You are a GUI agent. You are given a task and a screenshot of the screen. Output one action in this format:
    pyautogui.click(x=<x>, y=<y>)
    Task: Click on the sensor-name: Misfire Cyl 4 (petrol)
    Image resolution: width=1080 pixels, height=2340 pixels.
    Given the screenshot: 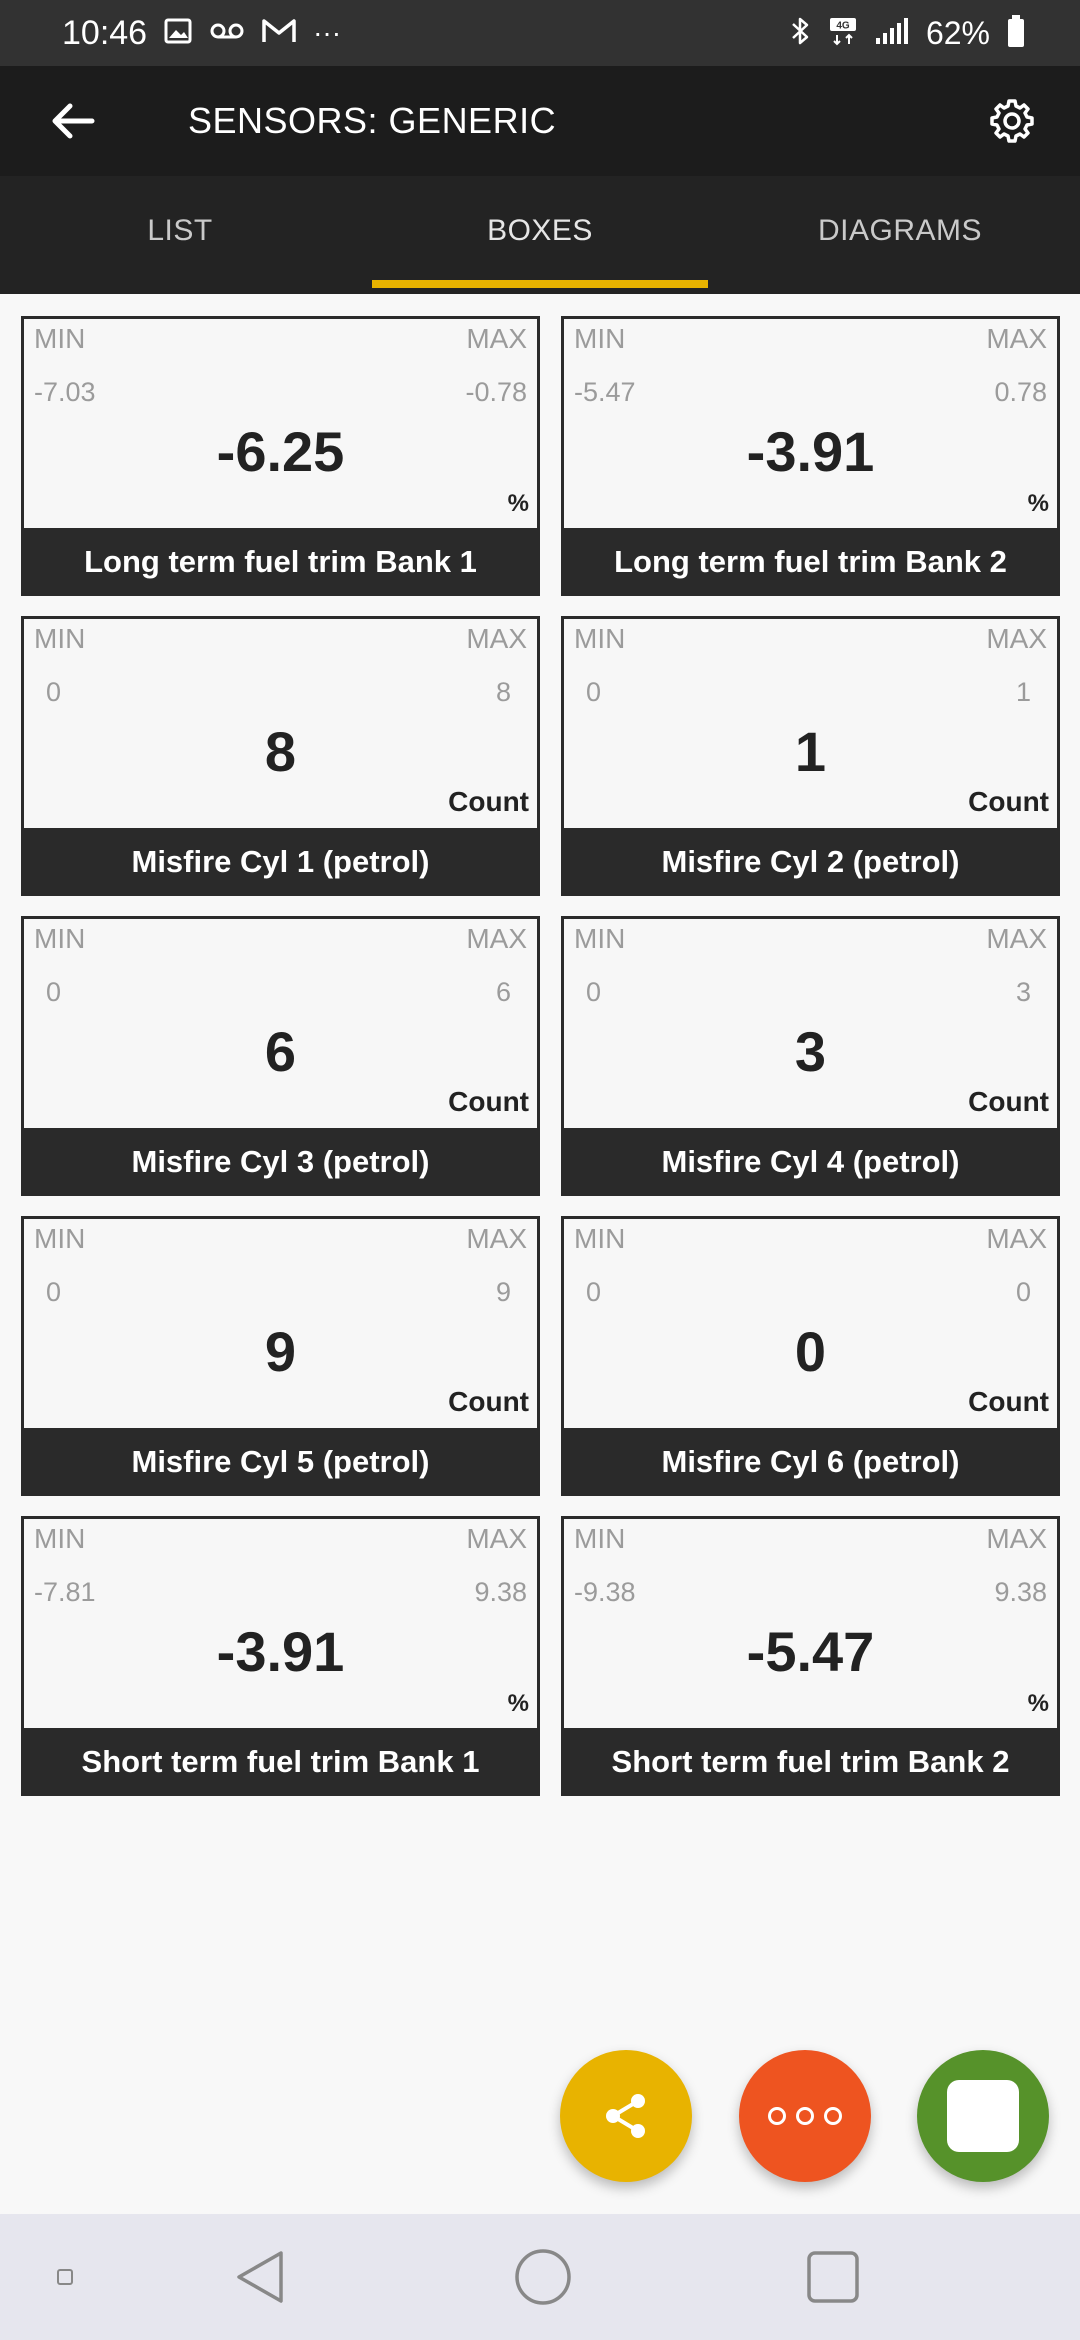 What is the action you would take?
    pyautogui.click(x=810, y=1162)
    